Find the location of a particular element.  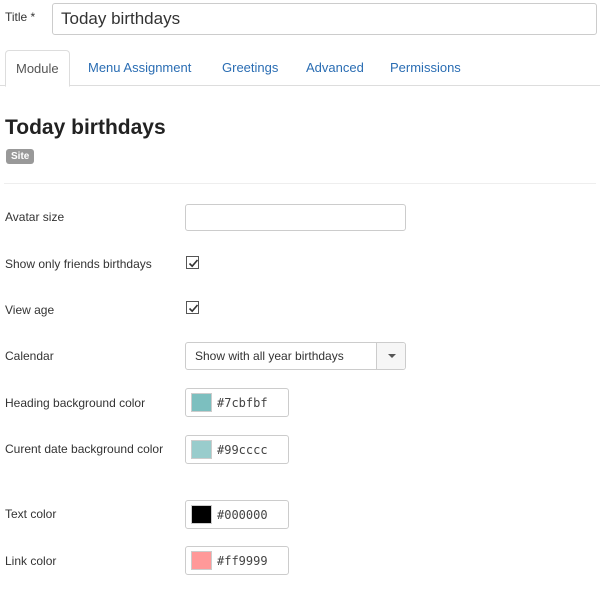

site-badge: Site is located at coordinates (20, 156).